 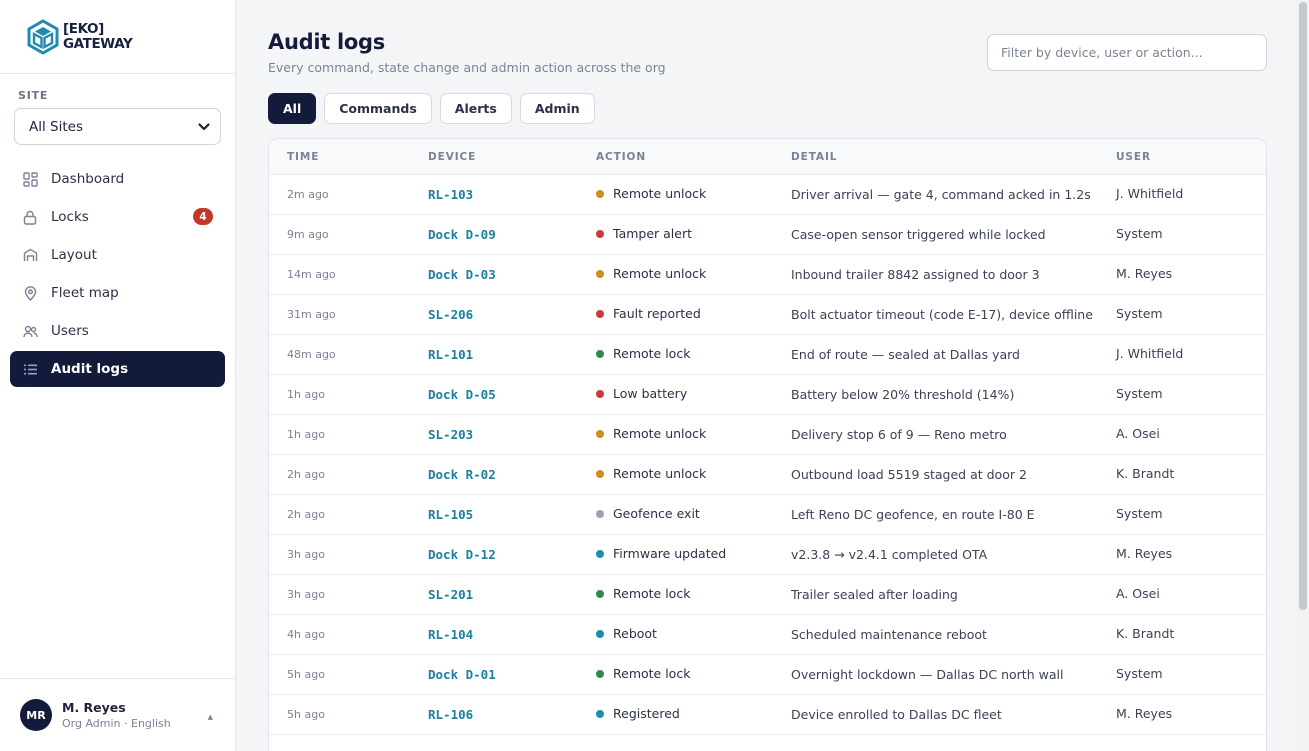 I want to click on users-icon, so click(x=30, y=331).